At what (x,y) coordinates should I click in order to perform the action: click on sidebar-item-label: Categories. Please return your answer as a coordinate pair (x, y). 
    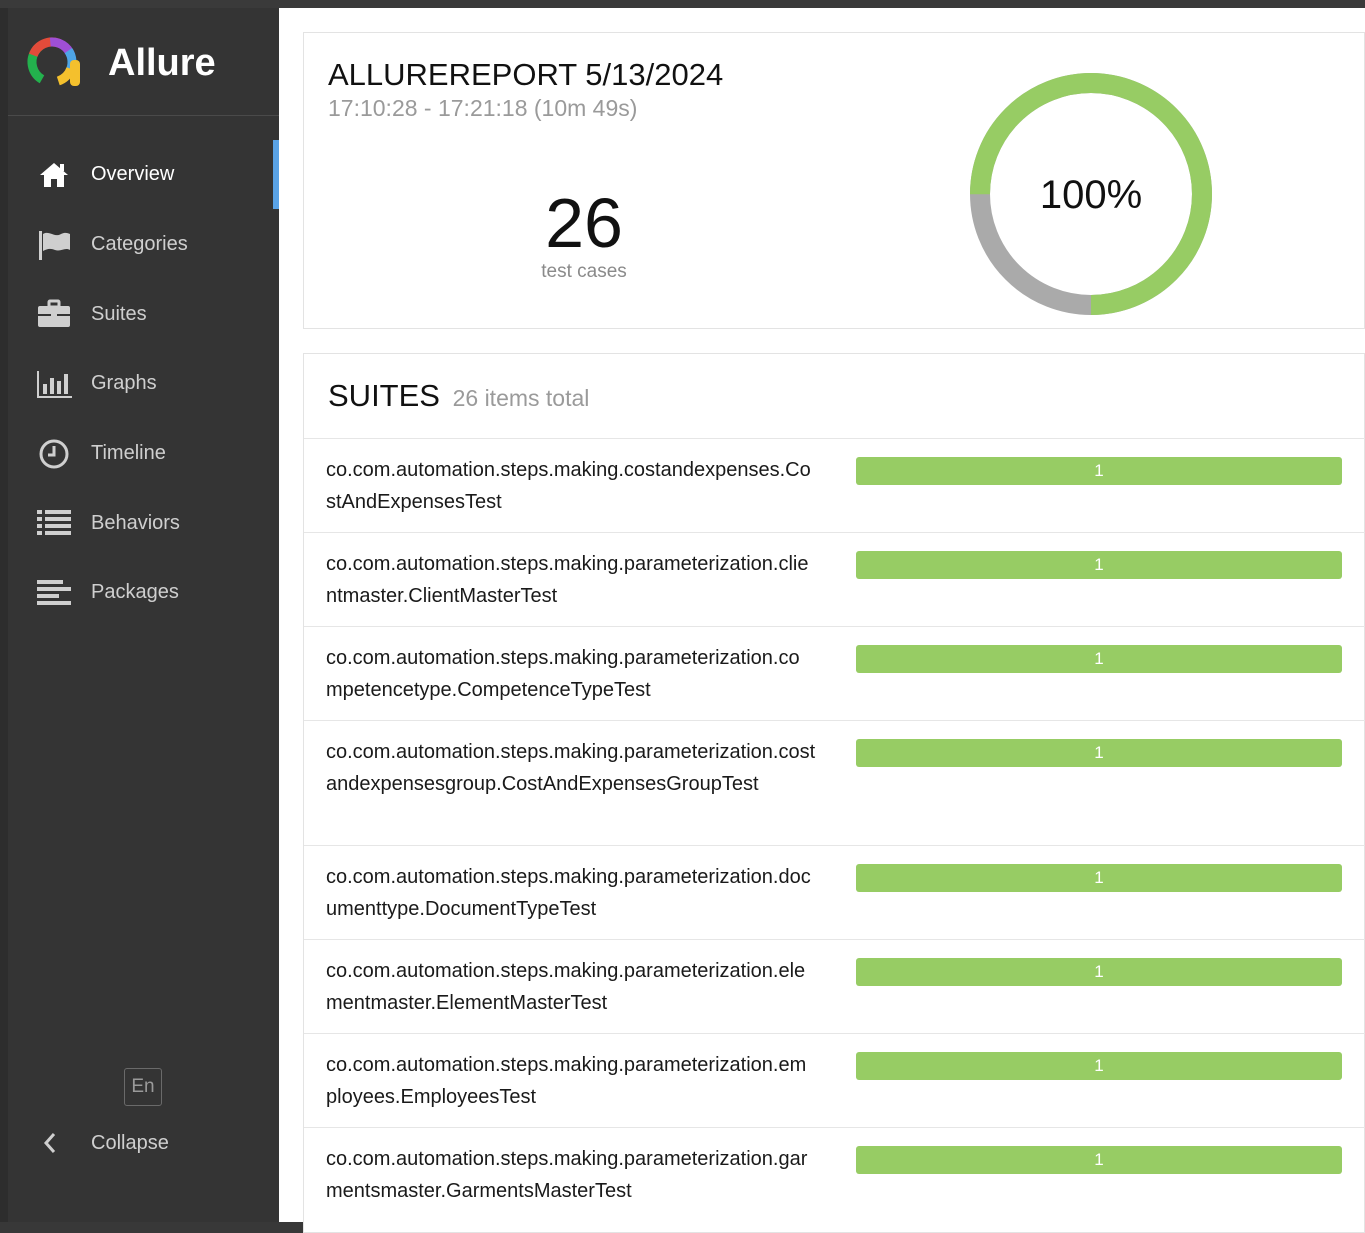
    Looking at the image, I should click on (139, 244).